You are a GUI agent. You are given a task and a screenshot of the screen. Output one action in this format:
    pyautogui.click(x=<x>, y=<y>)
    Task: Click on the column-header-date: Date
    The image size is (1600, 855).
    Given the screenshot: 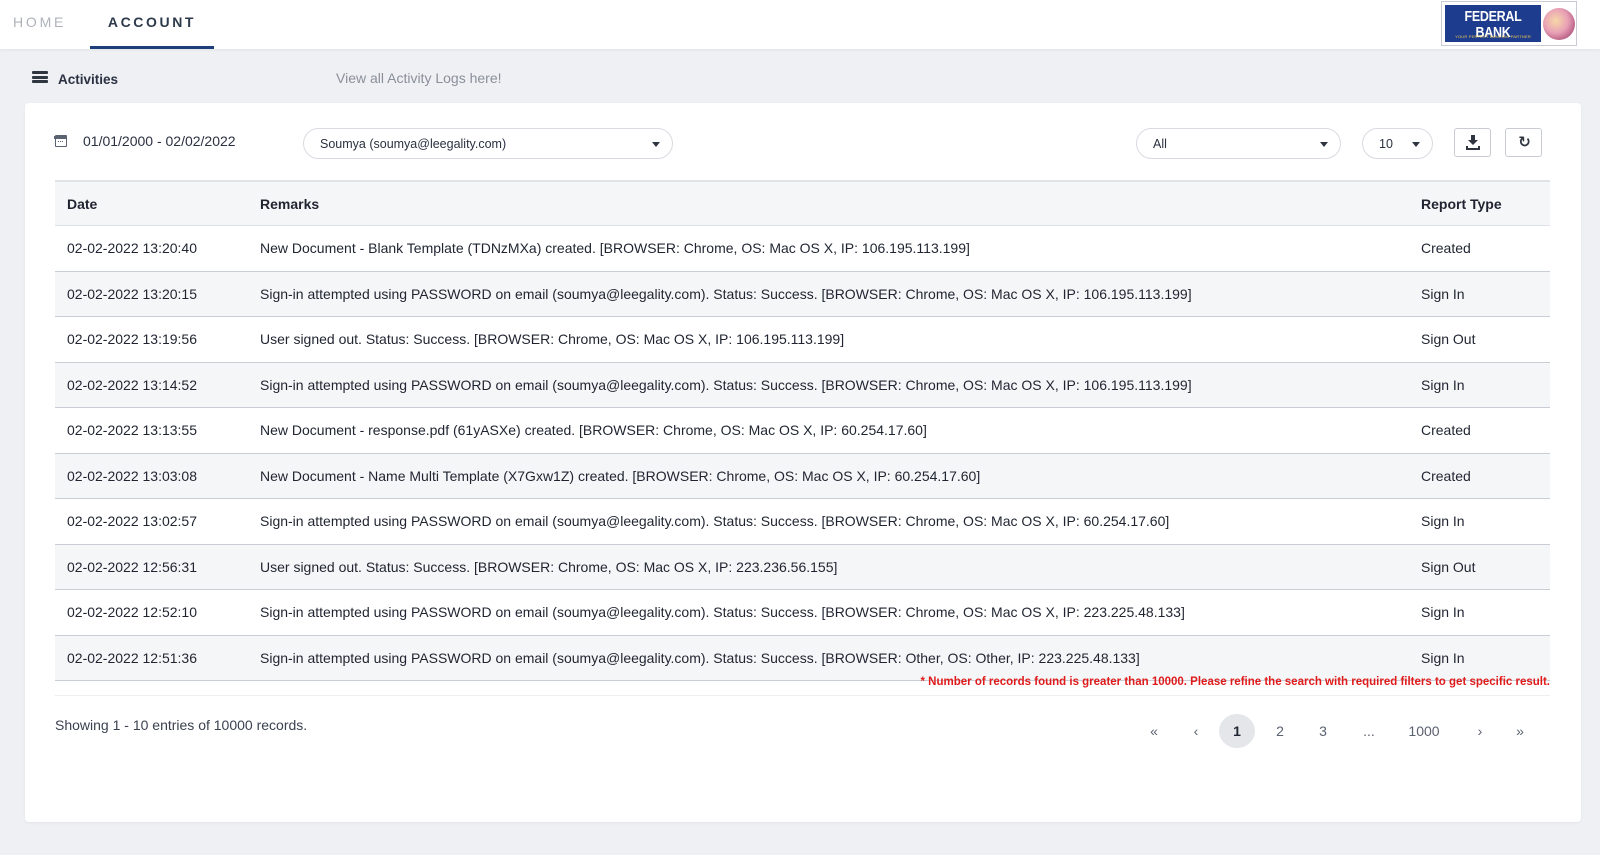 What is the action you would take?
    pyautogui.click(x=82, y=204)
    